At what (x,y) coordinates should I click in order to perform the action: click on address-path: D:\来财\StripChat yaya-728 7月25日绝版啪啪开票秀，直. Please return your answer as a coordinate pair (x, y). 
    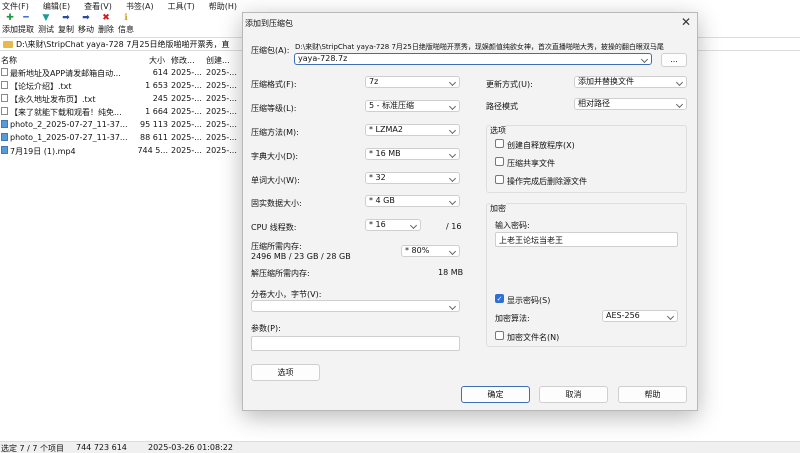
    Looking at the image, I should click on (123, 44).